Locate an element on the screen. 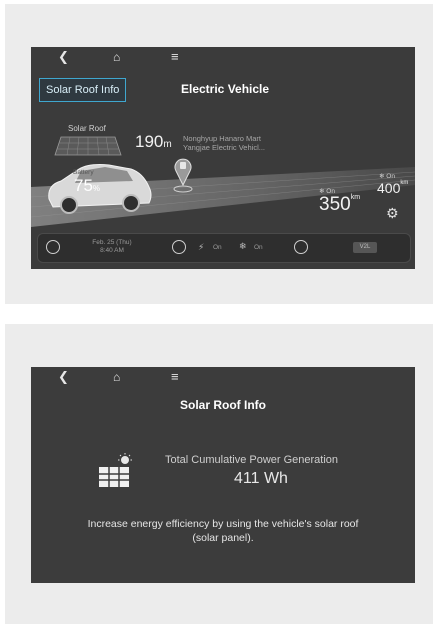 The width and height of the screenshot is (438, 626). charging-station-pin-icon is located at coordinates (183, 173).